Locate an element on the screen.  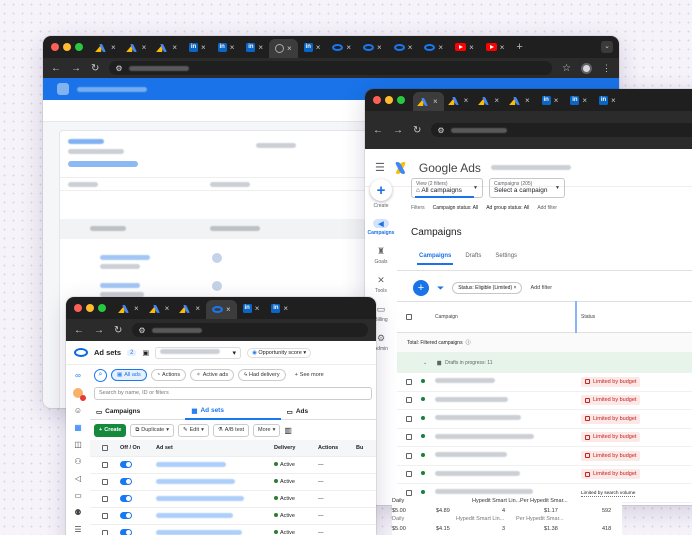
view-selector: View (2 filters) ⌂ All campaigns ▼ is located at coordinates (447, 188).